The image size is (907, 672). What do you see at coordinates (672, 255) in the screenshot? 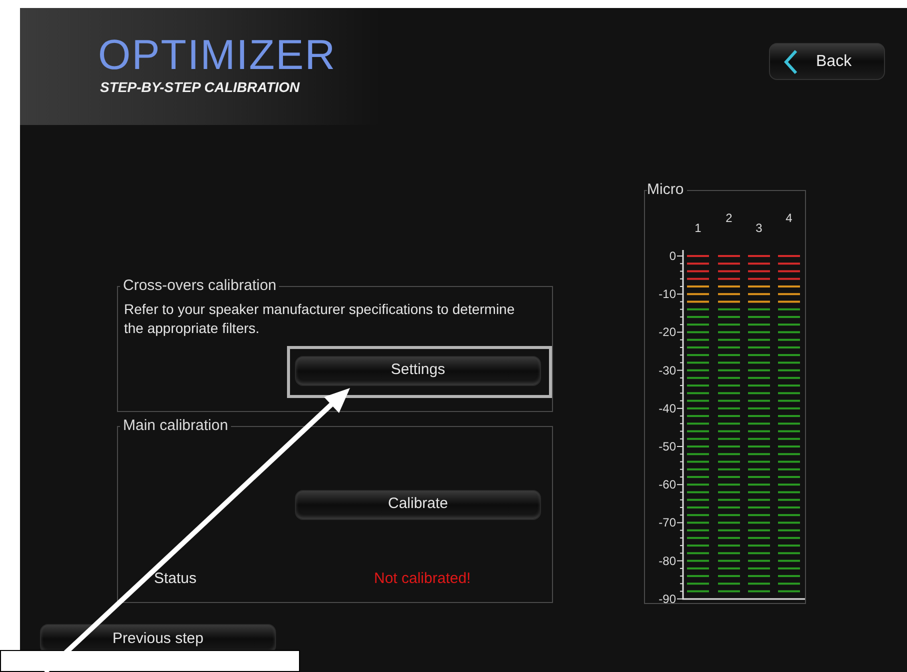
I see `scale-label: 0` at bounding box center [672, 255].